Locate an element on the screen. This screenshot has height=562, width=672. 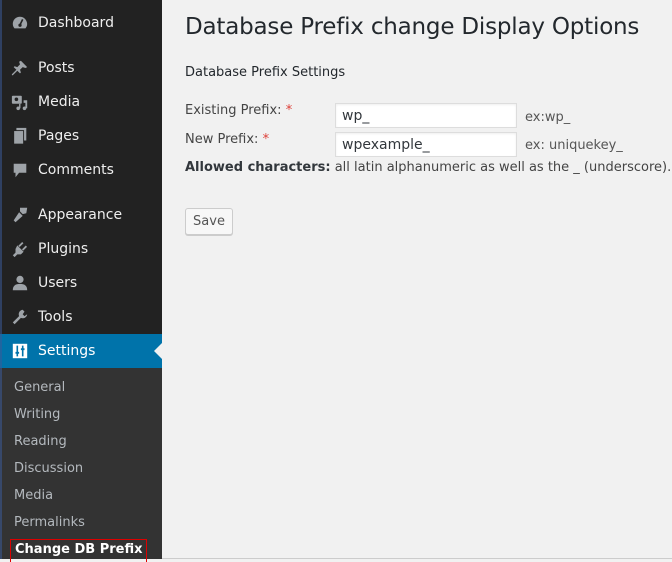
sidebar-item-comments: Comments is located at coordinates (81, 170).